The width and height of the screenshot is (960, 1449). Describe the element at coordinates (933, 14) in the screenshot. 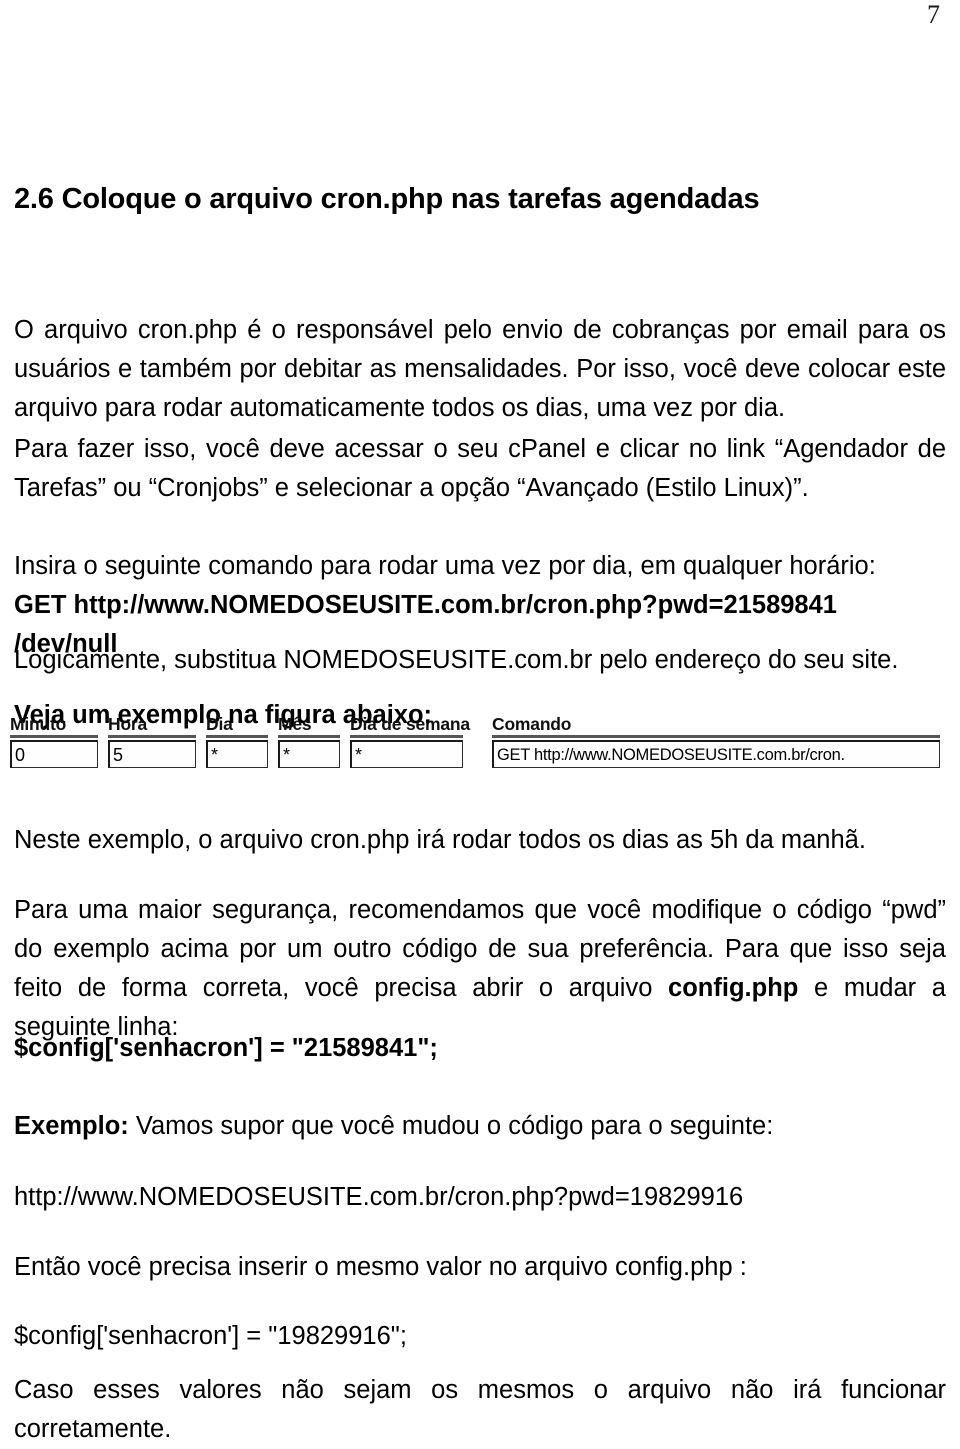

I see `page-number: 7` at that location.